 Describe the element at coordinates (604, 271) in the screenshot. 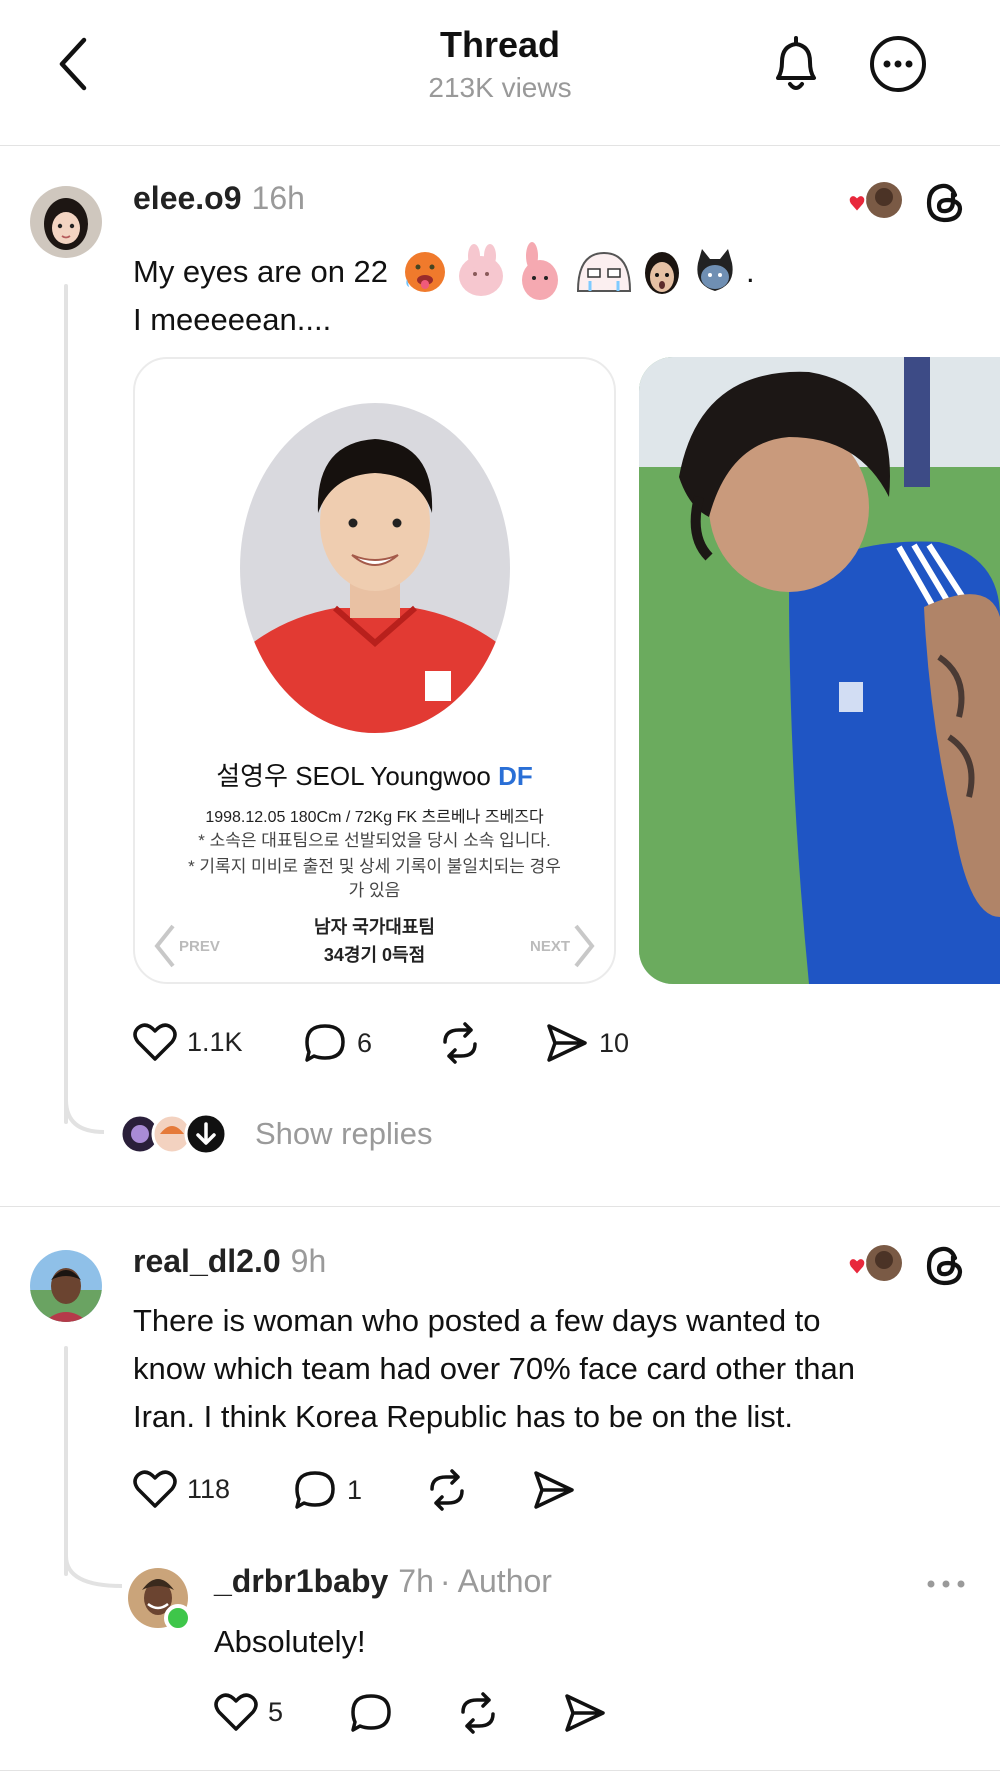

I see `crying-blob-sticker-icon` at that location.